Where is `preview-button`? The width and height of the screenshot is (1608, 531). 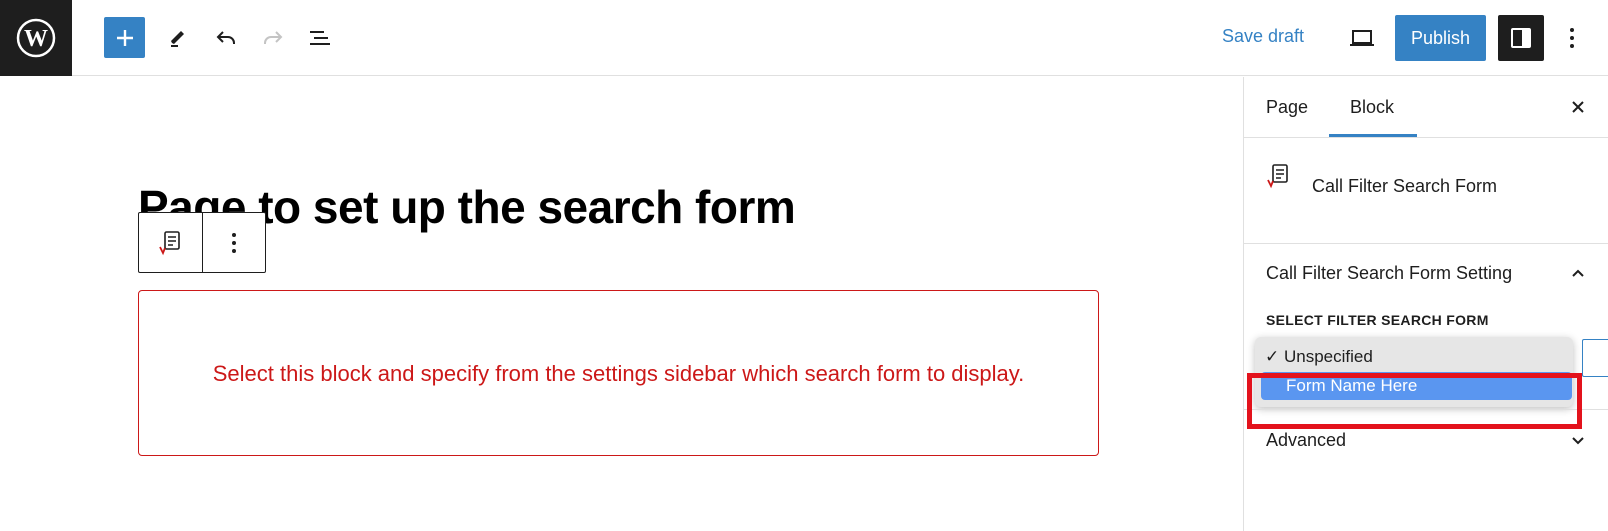
preview-button is located at coordinates (1362, 38).